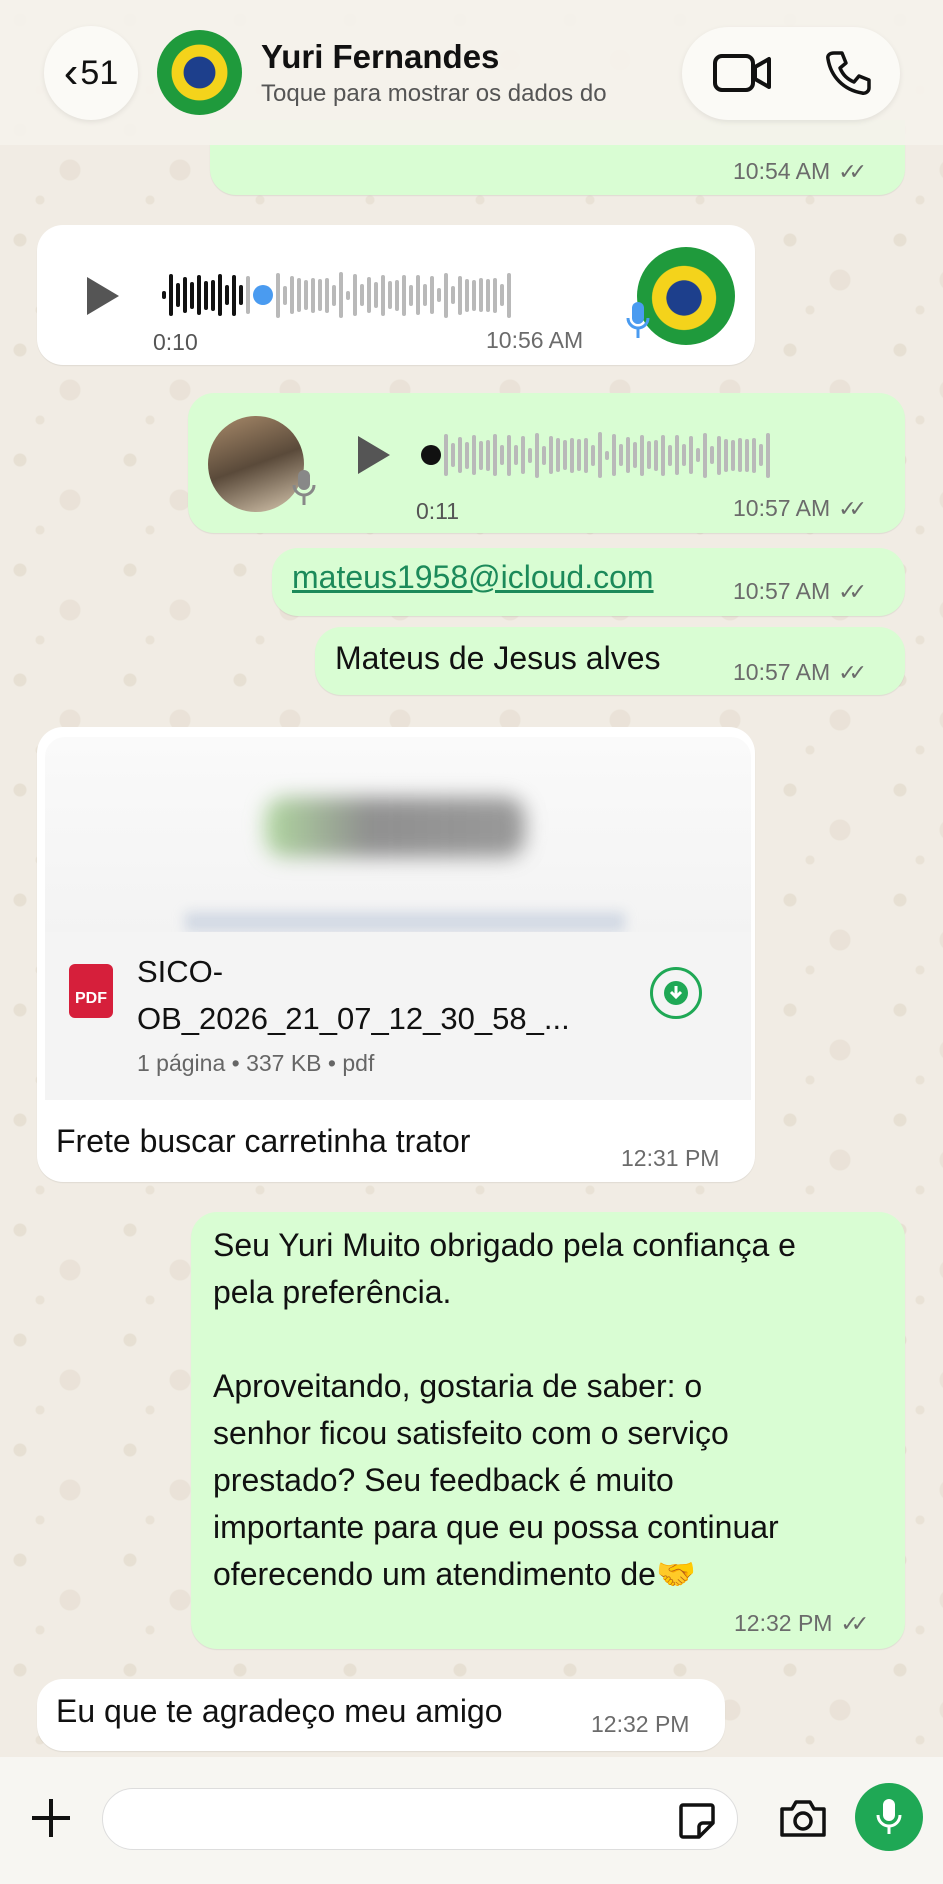  I want to click on message-bubble-incoming: Eu que te agradeço meu amigo 12:32 PM, so click(381, 1715).